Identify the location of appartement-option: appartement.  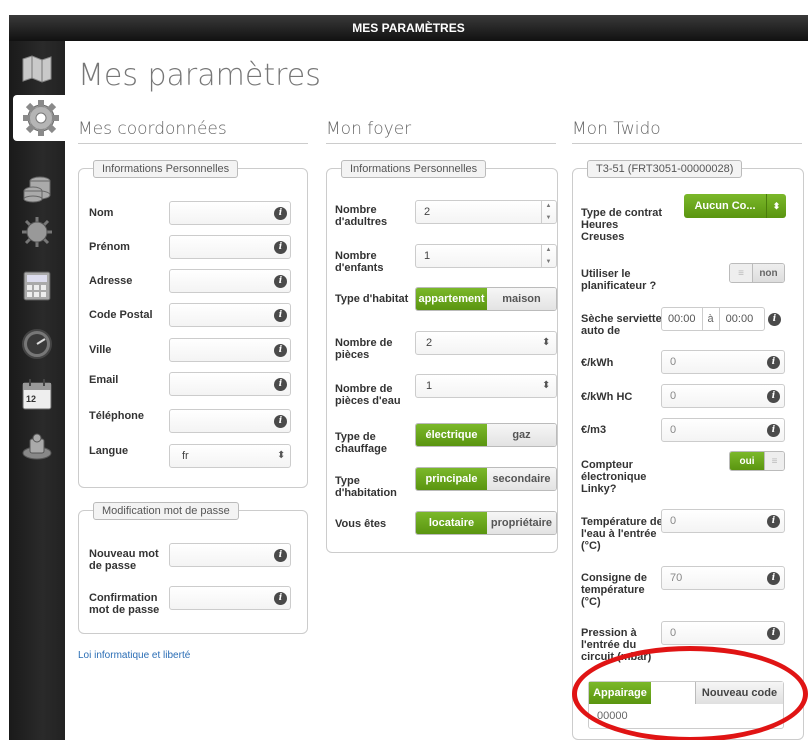
(451, 299).